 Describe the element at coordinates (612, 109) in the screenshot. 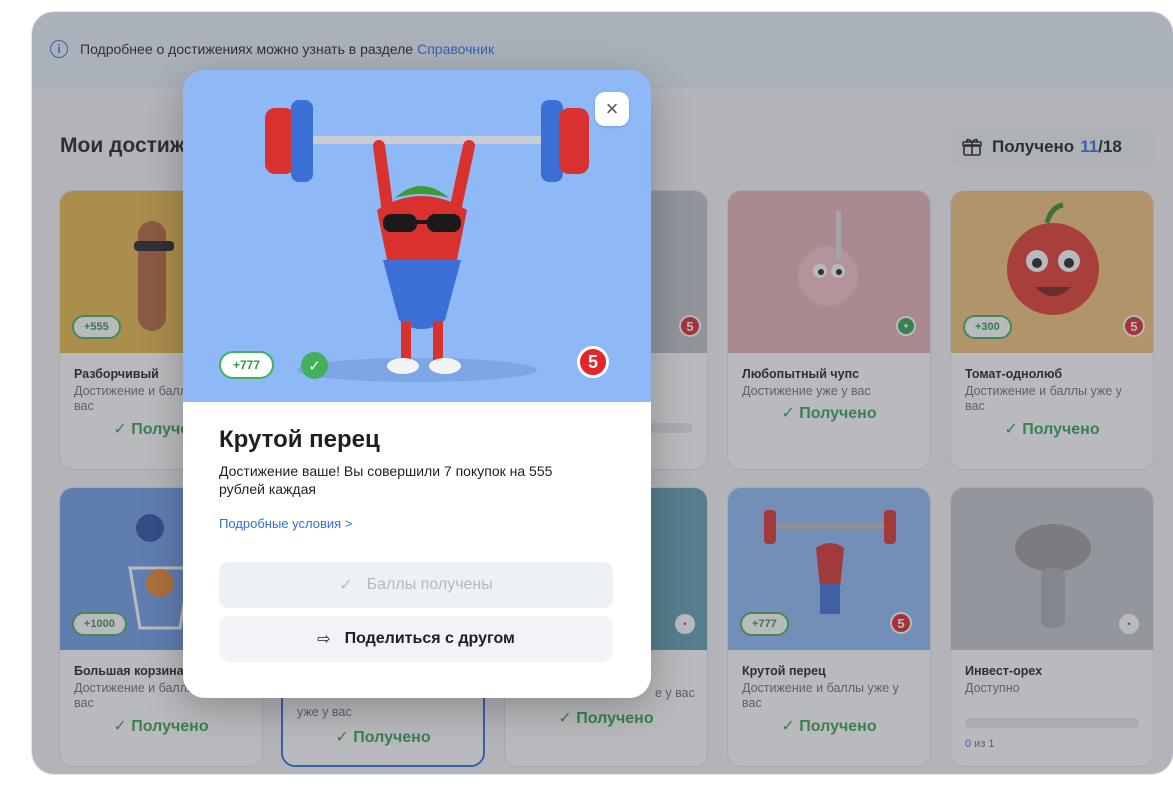

I see `close-button: ×` at that location.